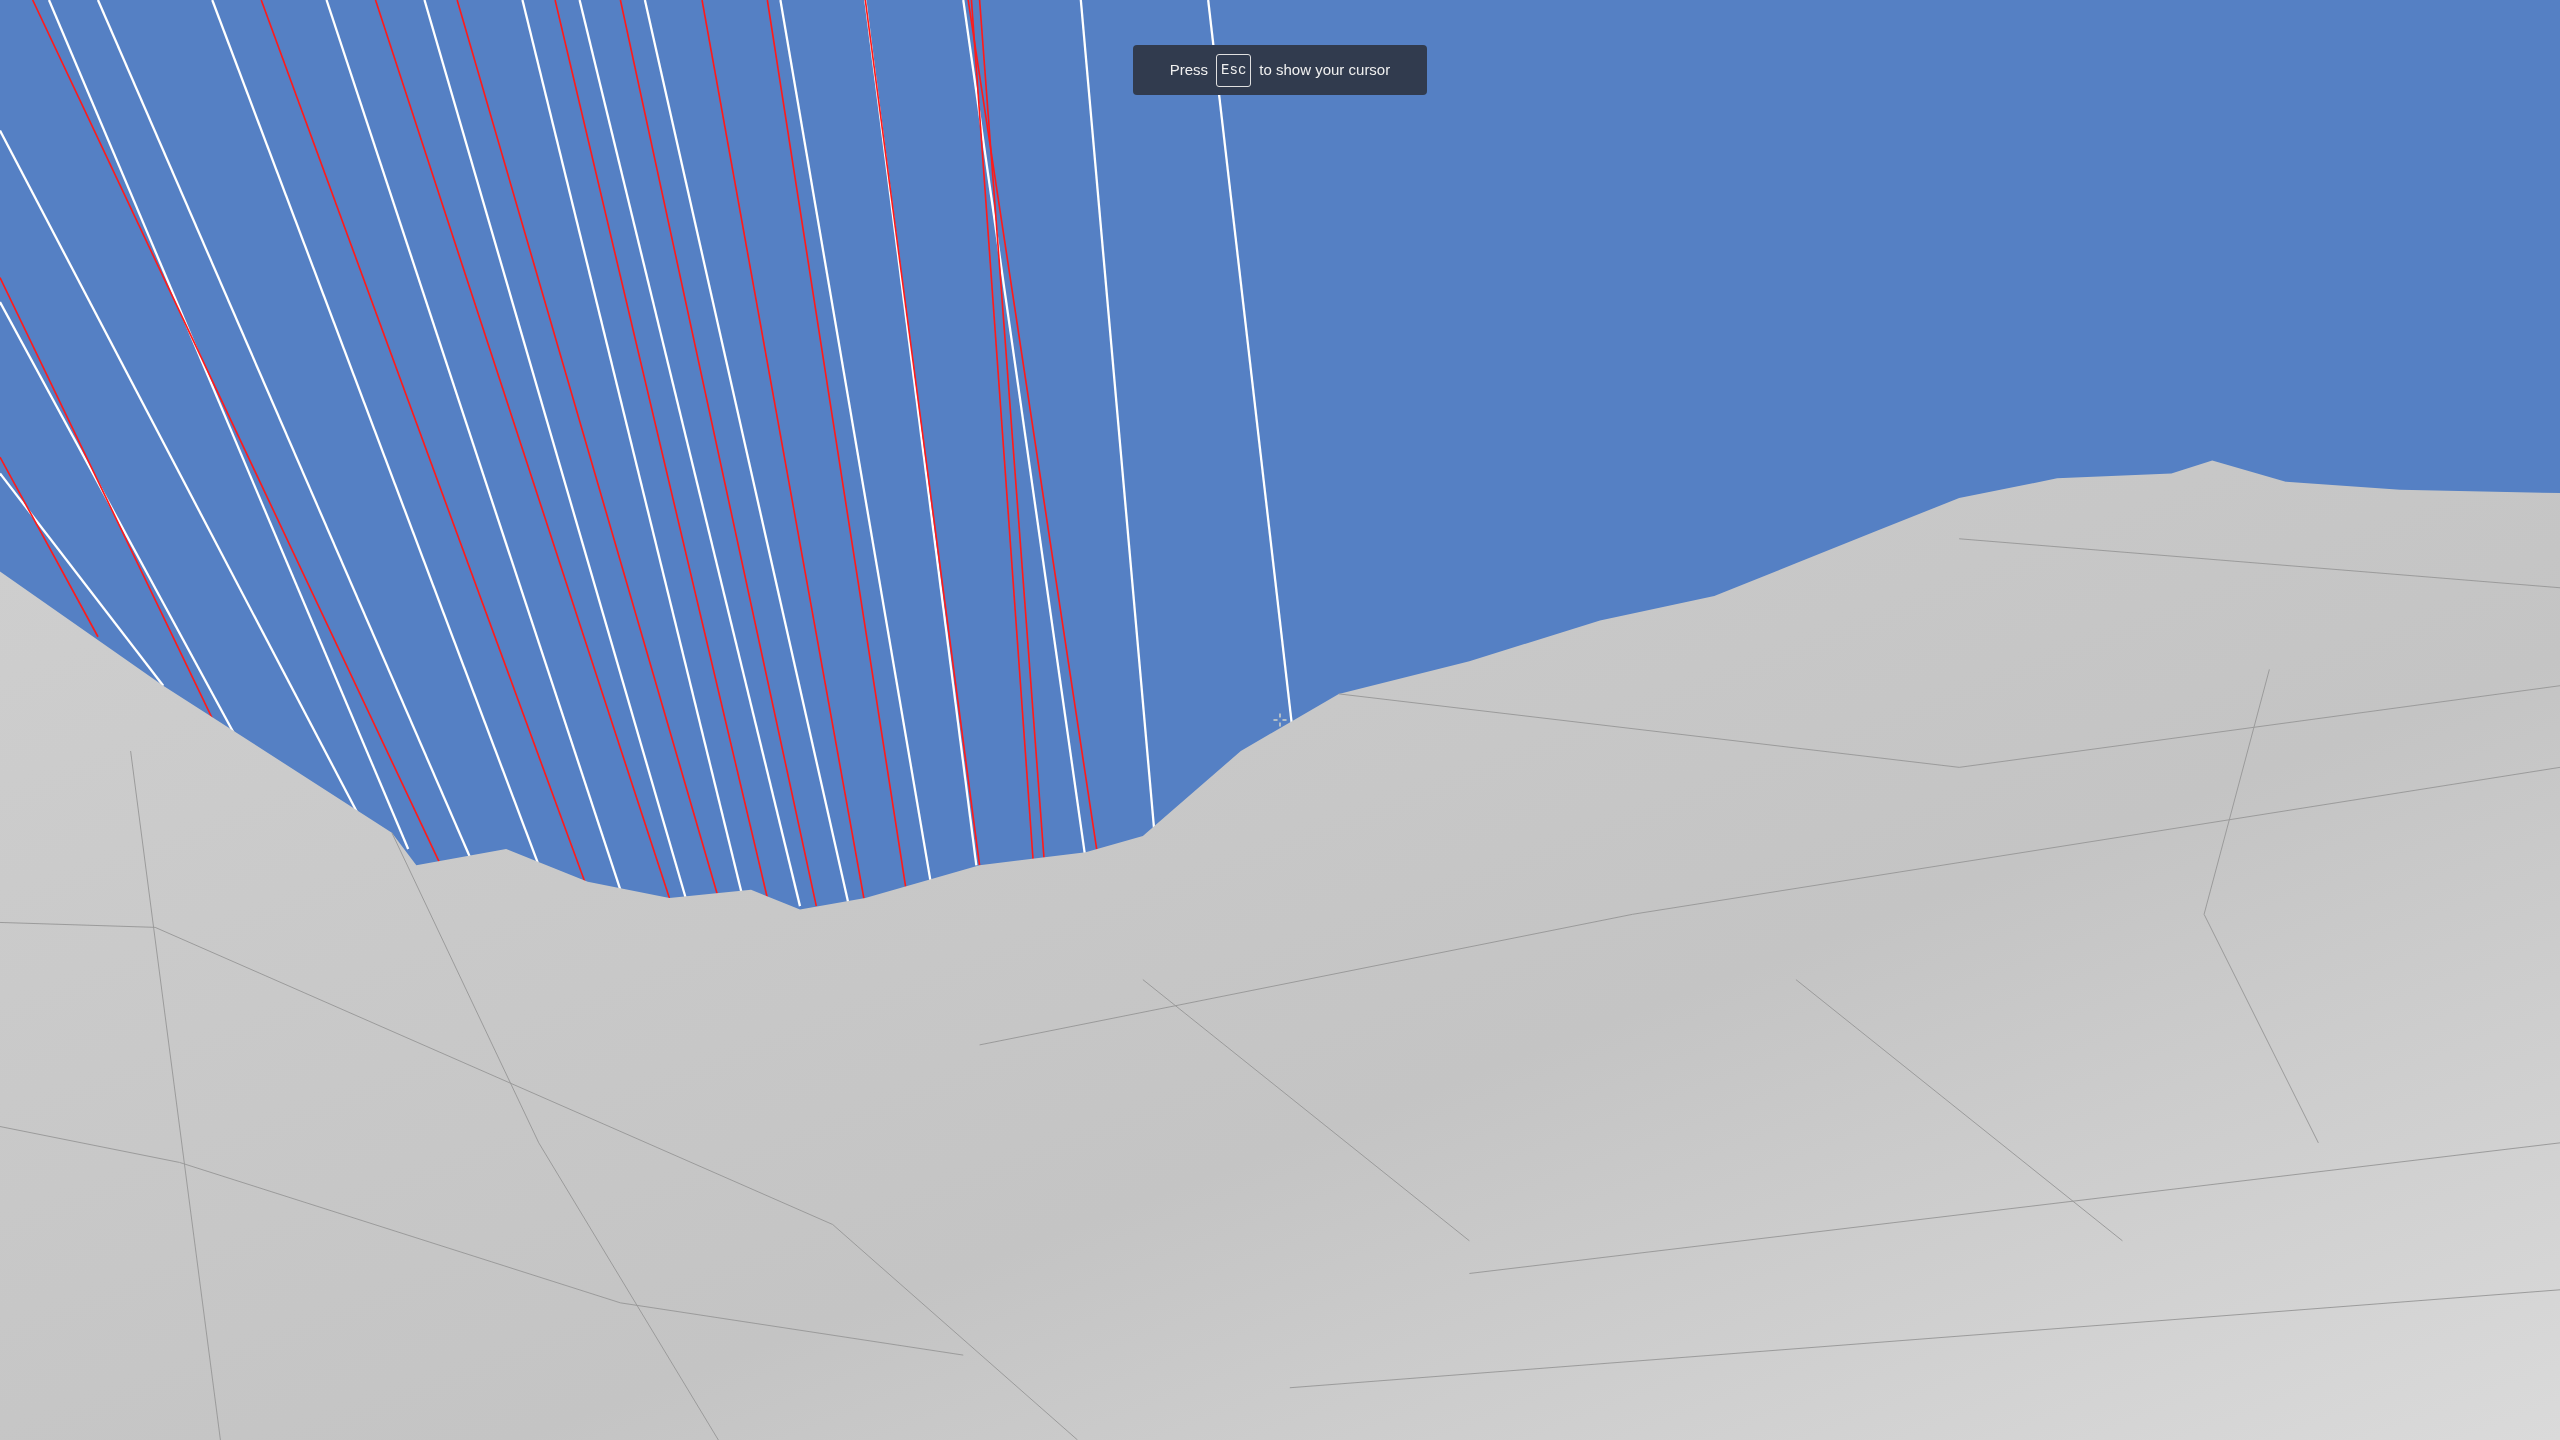 Image resolution: width=2560 pixels, height=1440 pixels. What do you see at coordinates (1234, 70) in the screenshot?
I see `esc-key: Esc` at bounding box center [1234, 70].